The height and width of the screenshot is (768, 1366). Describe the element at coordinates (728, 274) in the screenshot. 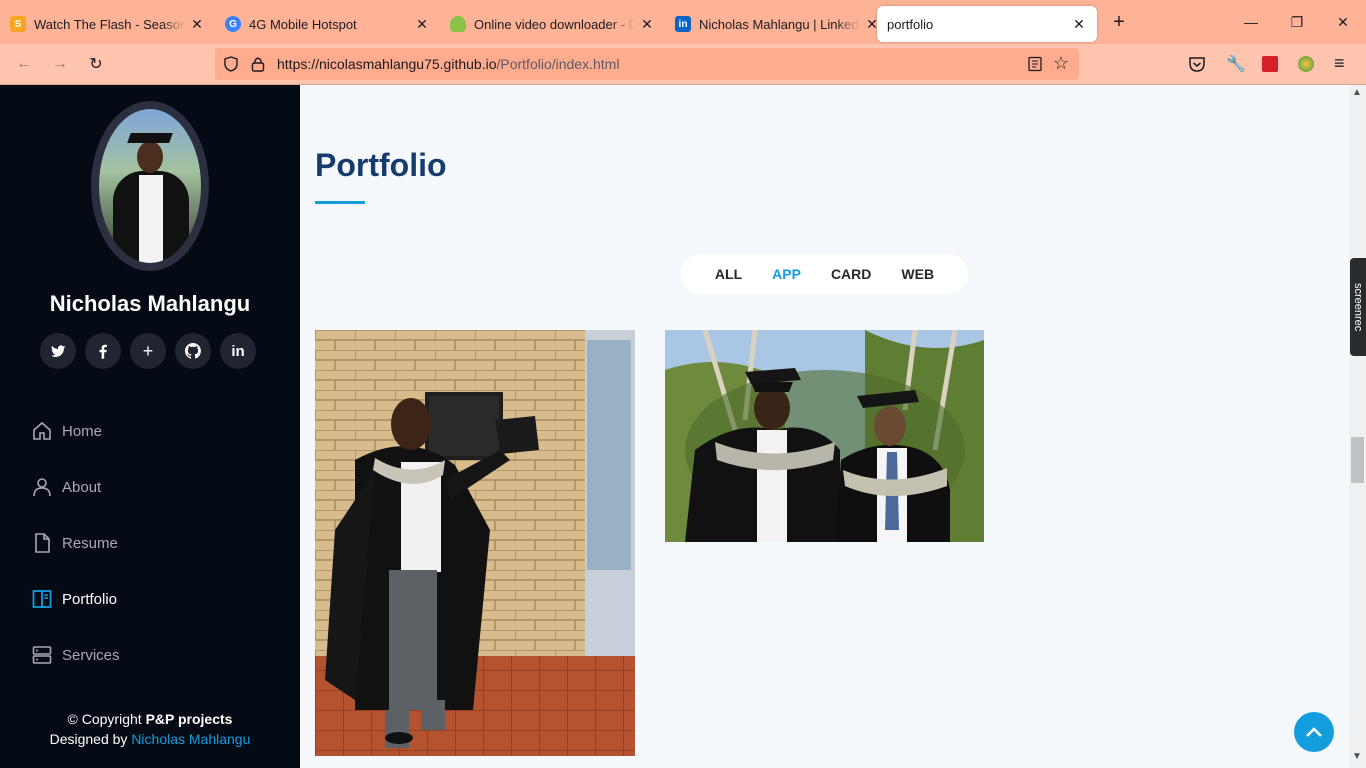

I see `filter-all: ALL` at that location.